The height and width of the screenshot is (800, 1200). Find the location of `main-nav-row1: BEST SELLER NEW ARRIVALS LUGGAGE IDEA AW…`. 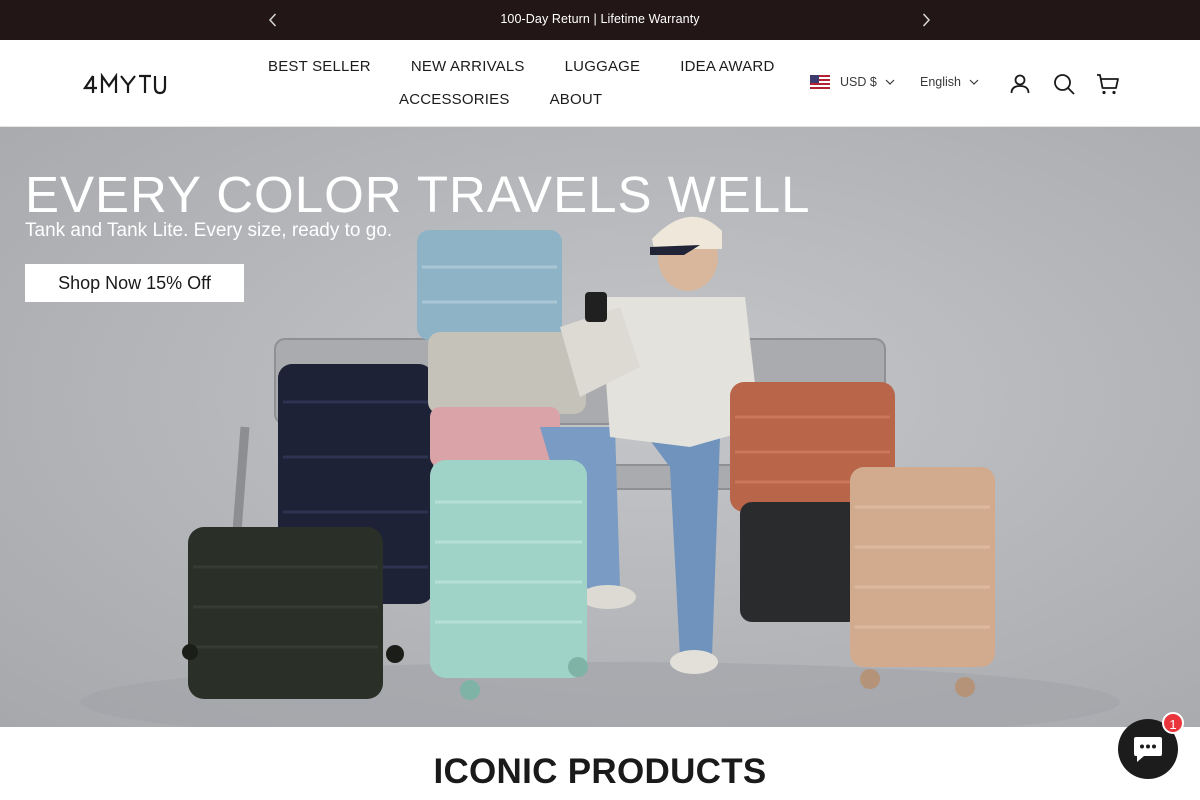

main-nav-row1: BEST SELLER NEW ARRIVALS LUGGAGE IDEA AW… is located at coordinates (541, 66).